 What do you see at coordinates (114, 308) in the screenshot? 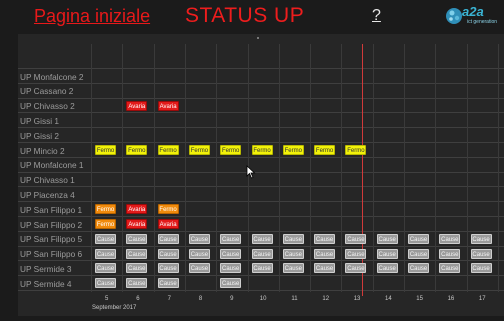
I see `month-label: September 2017` at bounding box center [114, 308].